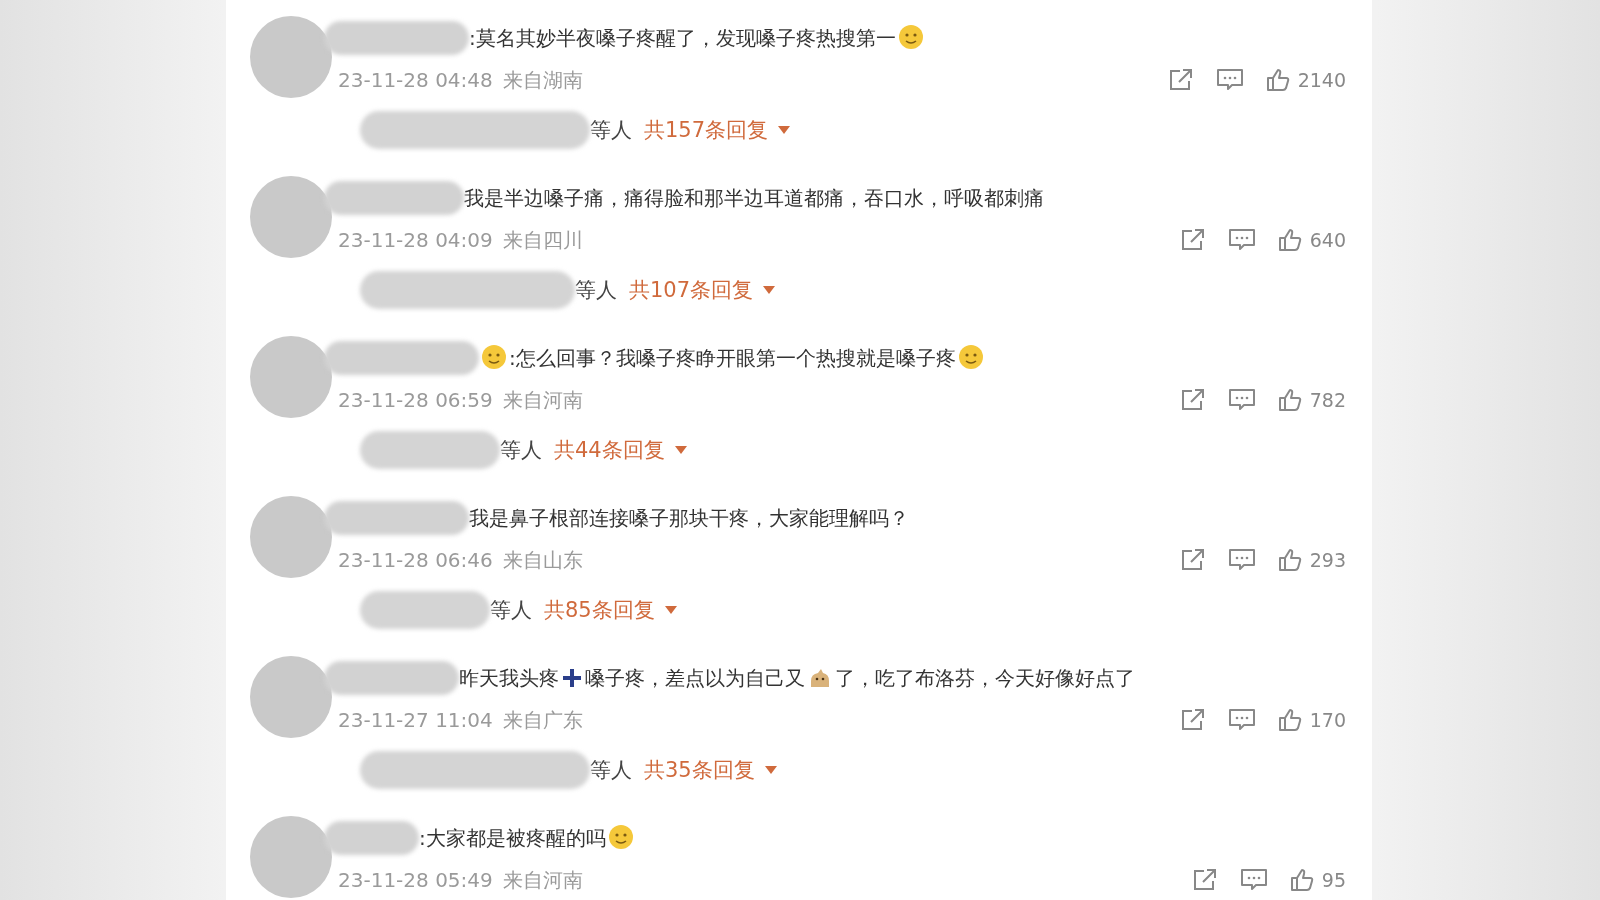 The height and width of the screenshot is (900, 1600). Describe the element at coordinates (415, 880) in the screenshot. I see `comment-time: 23-11-28 05:49` at that location.